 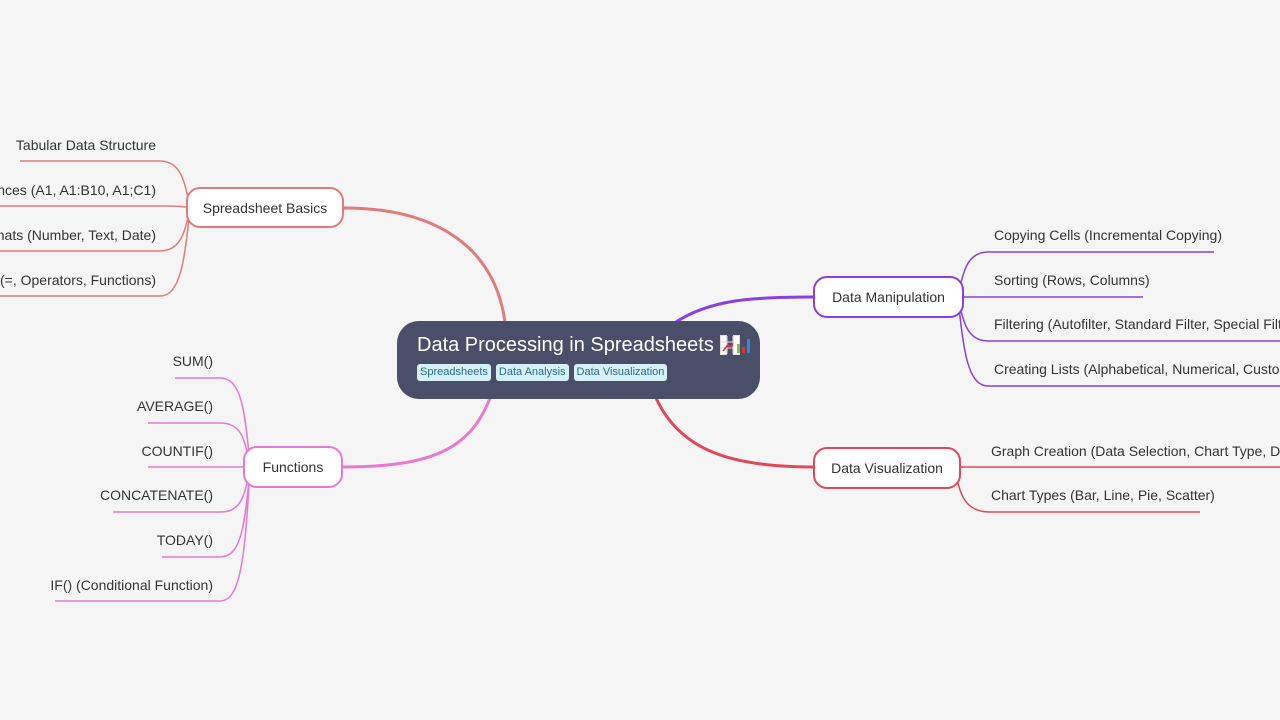 I want to click on leaf-countif: COUNTIF(), so click(x=177, y=451).